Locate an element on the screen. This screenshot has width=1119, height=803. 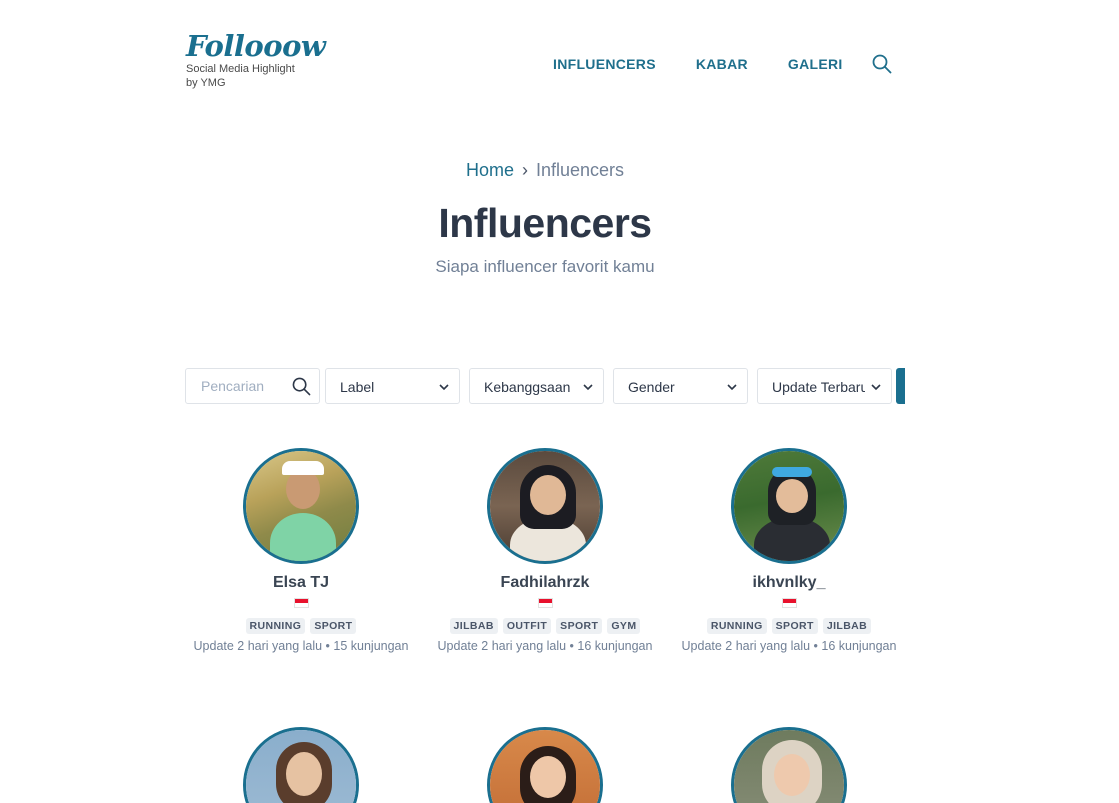
sort-select-value: Update Terbaru is located at coordinates (820, 387).